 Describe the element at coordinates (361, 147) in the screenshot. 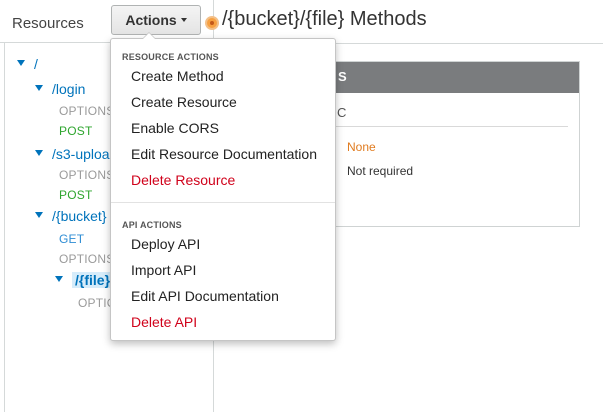

I see `authorization-value: None` at that location.